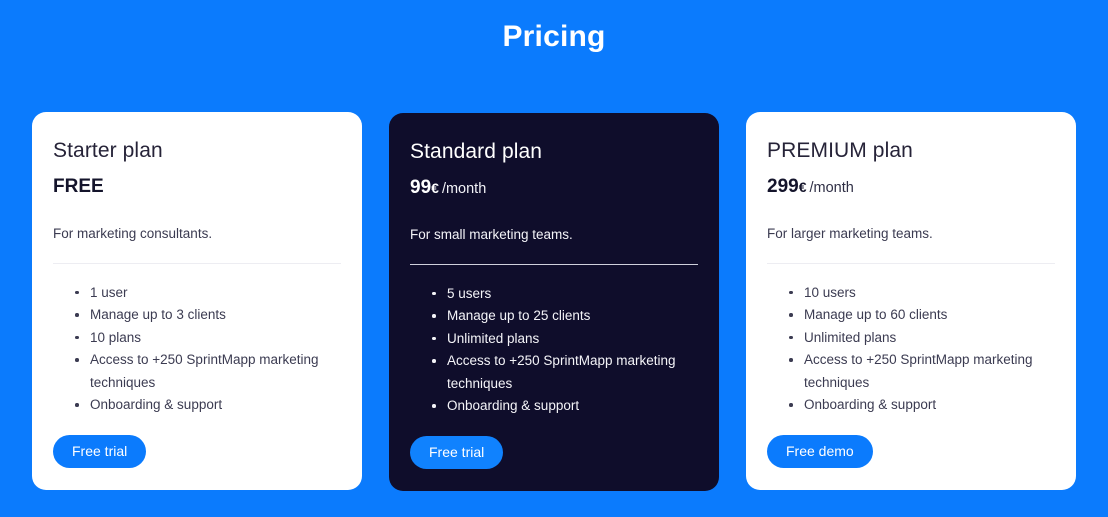 The height and width of the screenshot is (517, 1108). What do you see at coordinates (491, 235) in the screenshot?
I see `plan-description: For small marketing teams.` at bounding box center [491, 235].